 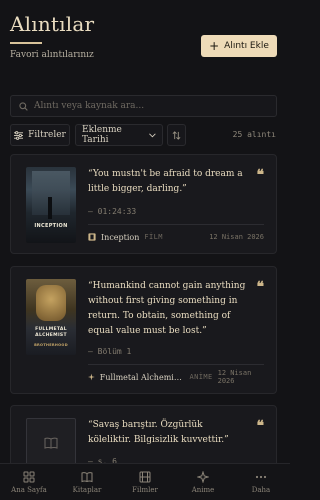 I want to click on poster-title: FULLMETAL ALCHEMIST, so click(x=51, y=332).